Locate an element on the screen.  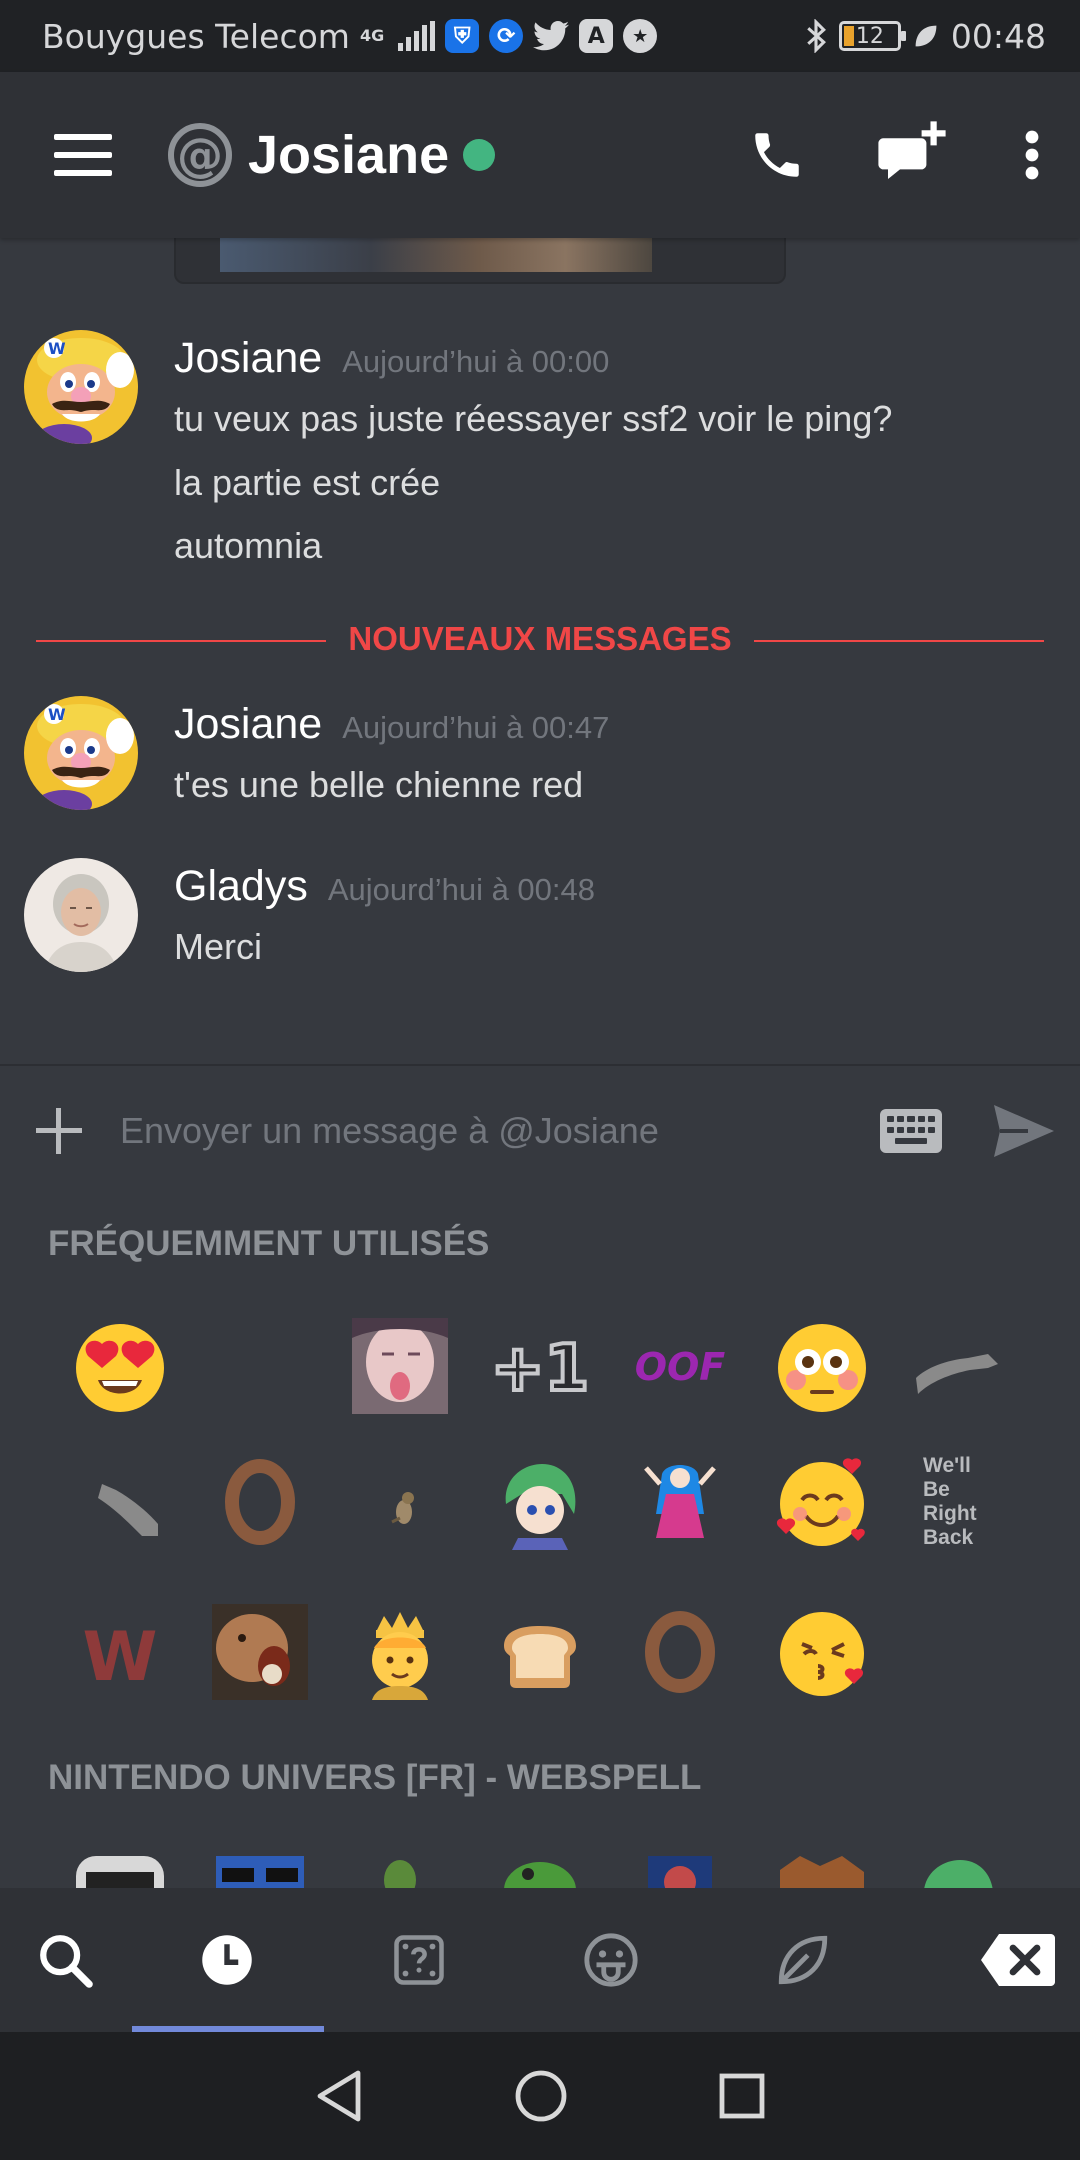
heart-eyes-emoji is located at coordinates (120, 1366).